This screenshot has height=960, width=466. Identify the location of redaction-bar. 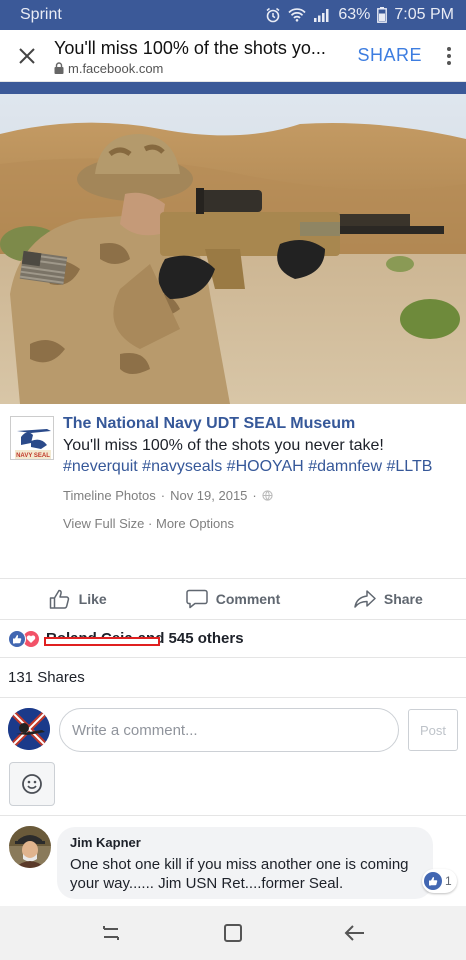
(102, 641).